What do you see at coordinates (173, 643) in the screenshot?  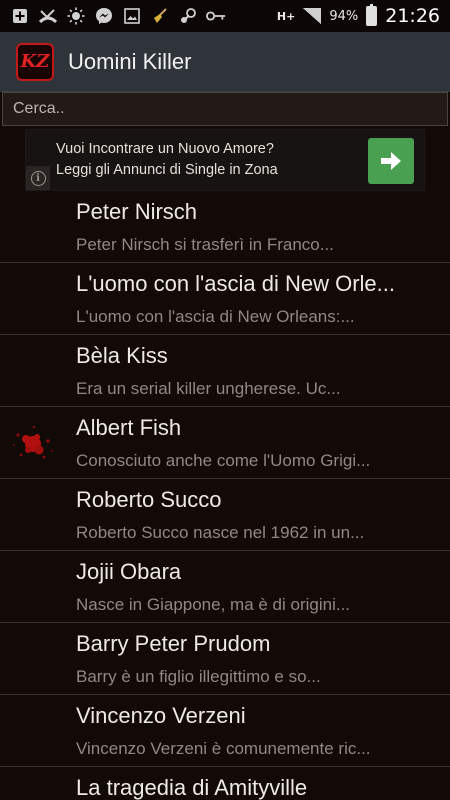 I see `list-item-title: Barry Peter Prudom` at bounding box center [173, 643].